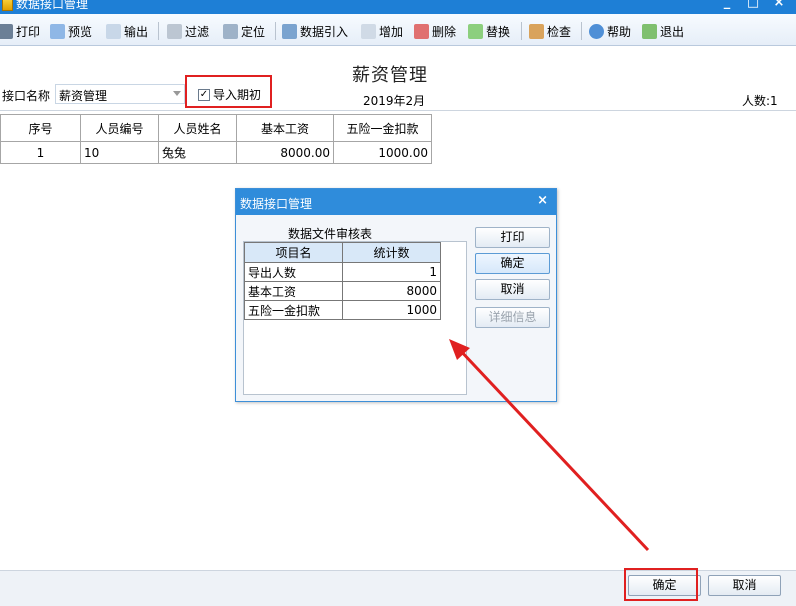 This screenshot has height=606, width=796. What do you see at coordinates (289, 31) in the screenshot?
I see `data-import-icon` at bounding box center [289, 31].